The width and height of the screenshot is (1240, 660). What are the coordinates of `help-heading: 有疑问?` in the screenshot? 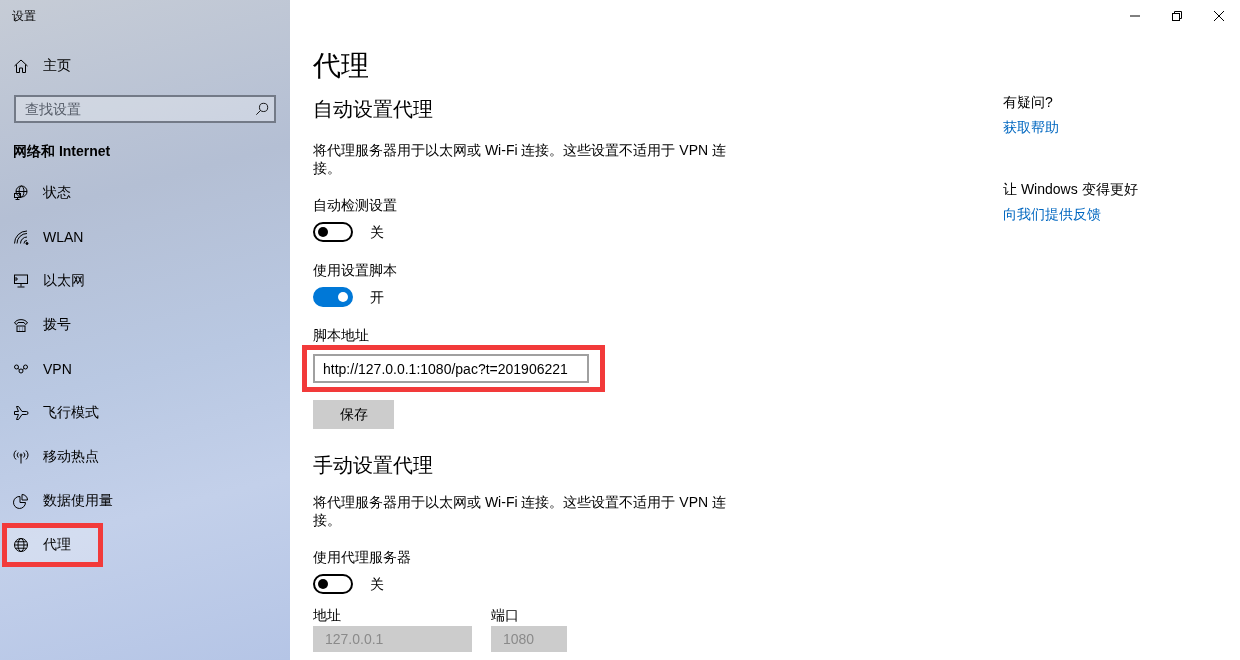 It's located at (1028, 102).